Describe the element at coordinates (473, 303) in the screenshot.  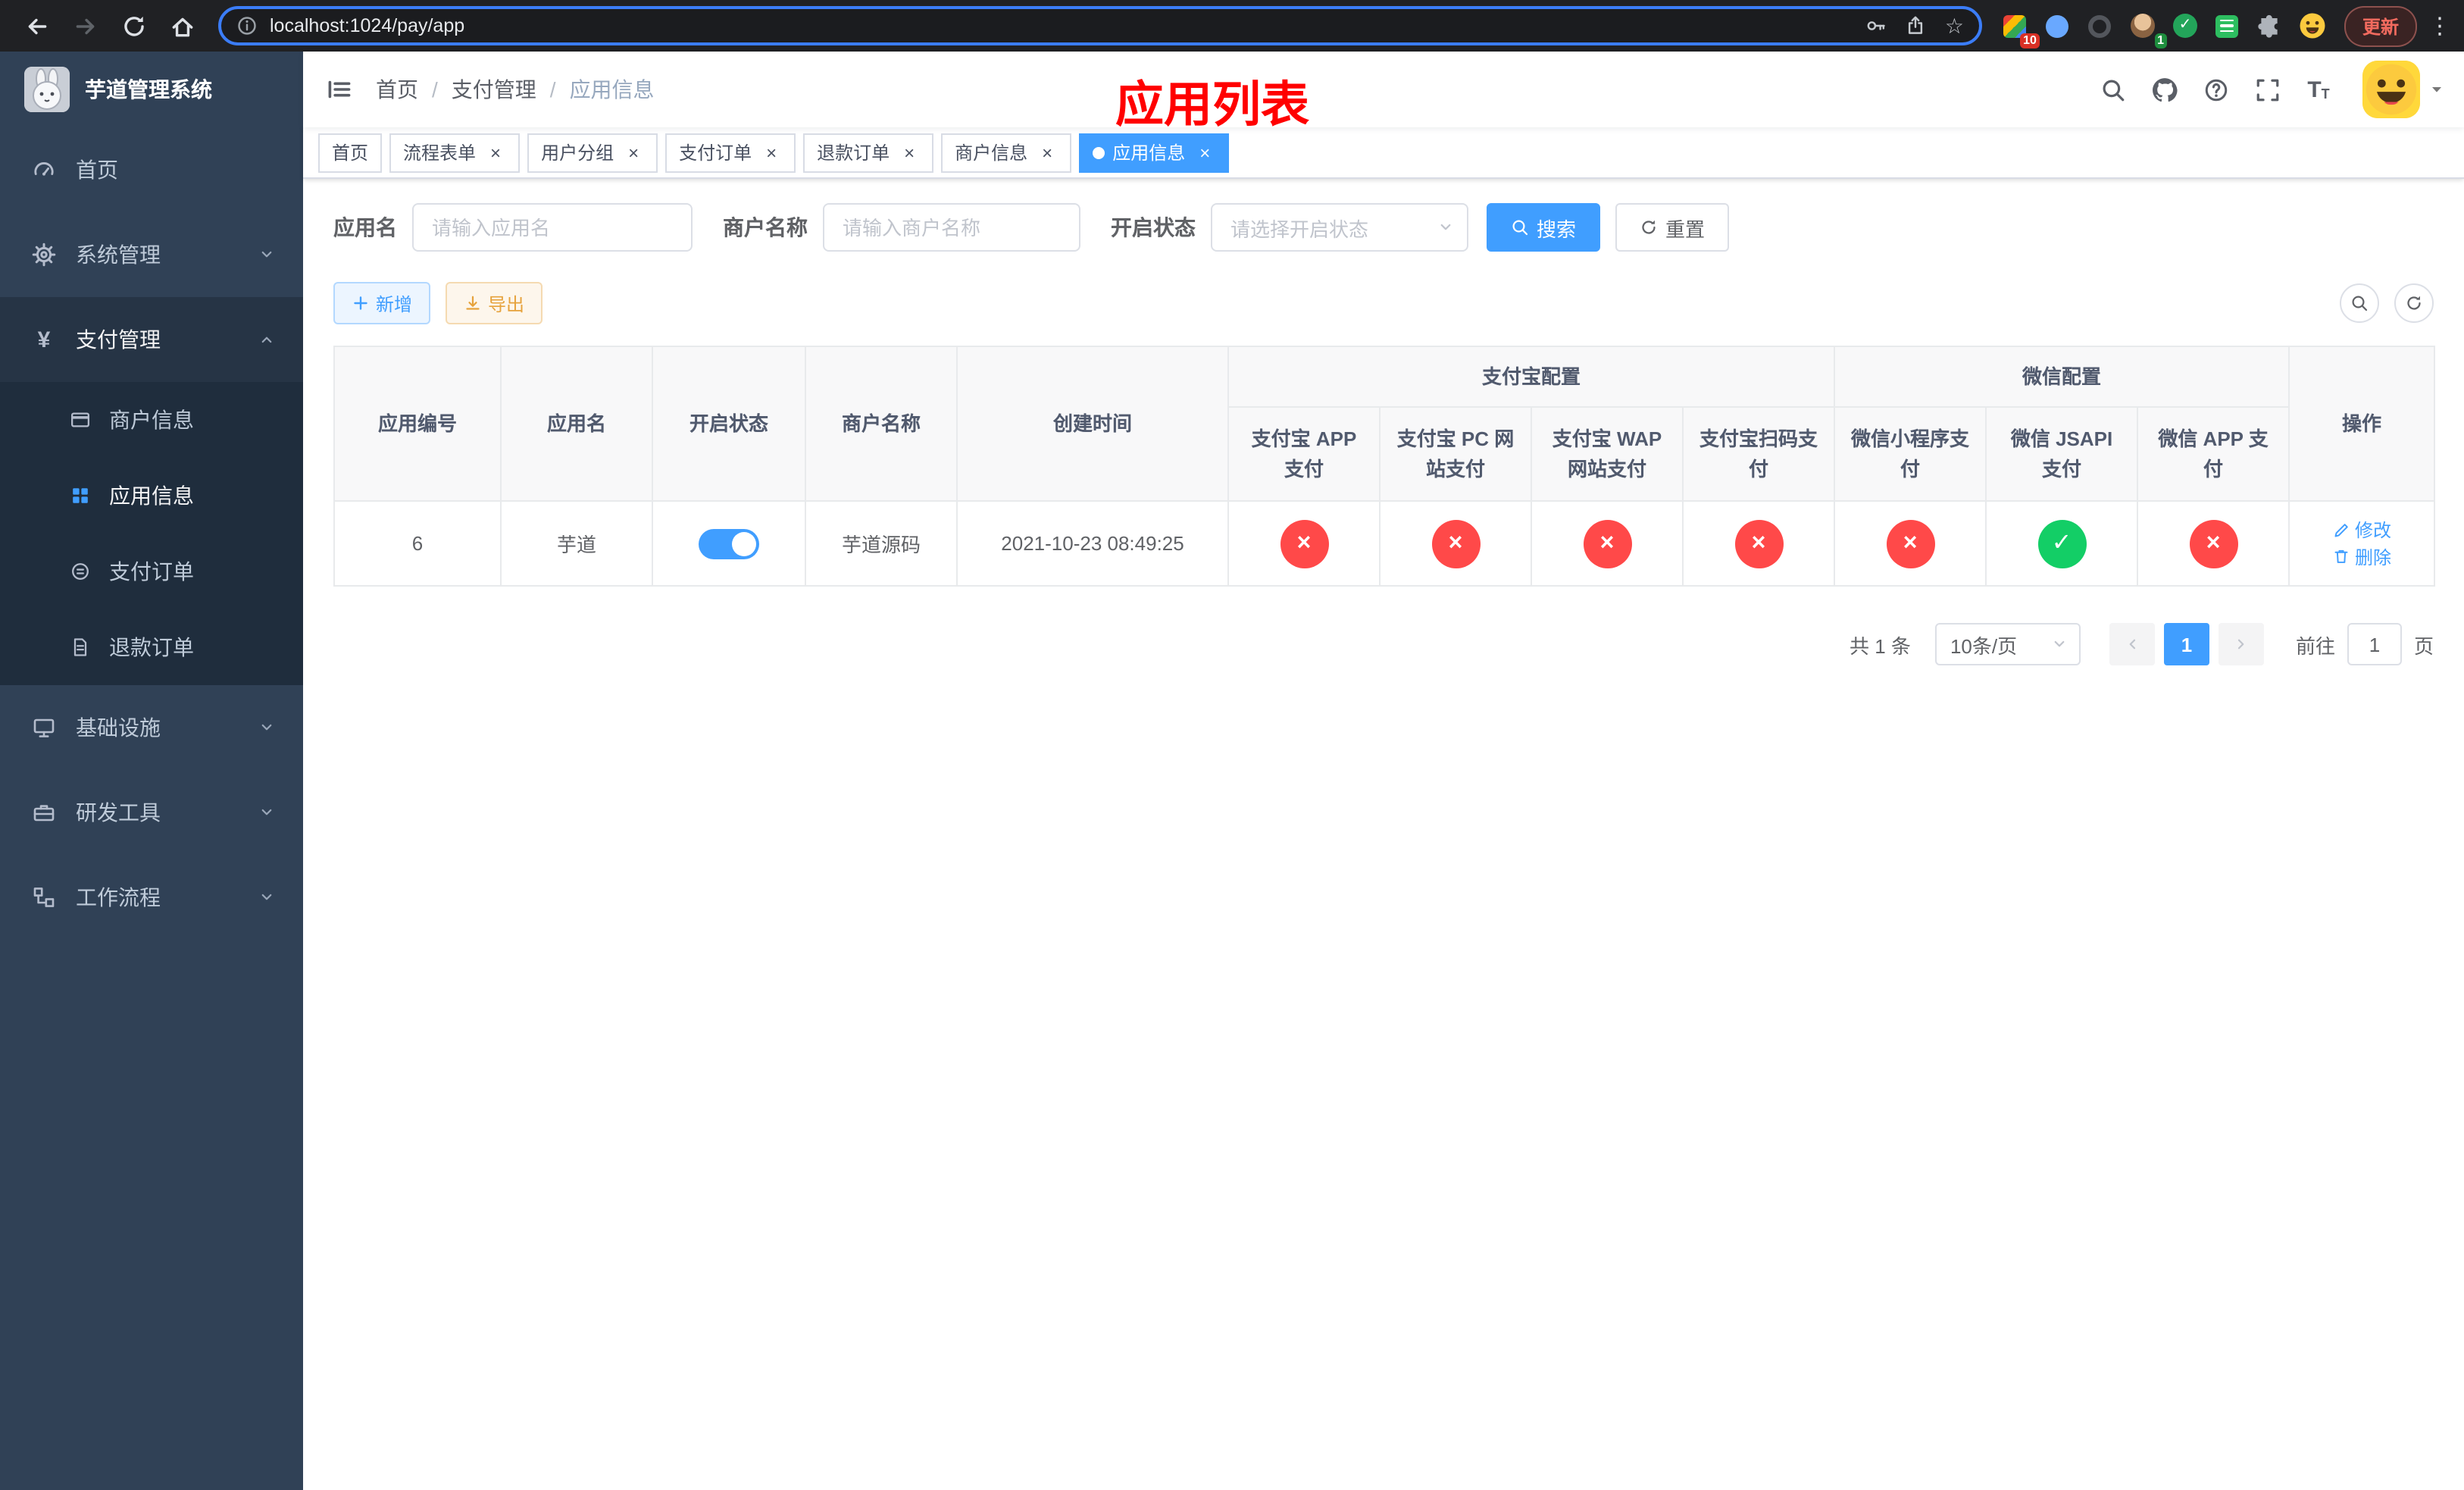
I see `download-icon` at that location.